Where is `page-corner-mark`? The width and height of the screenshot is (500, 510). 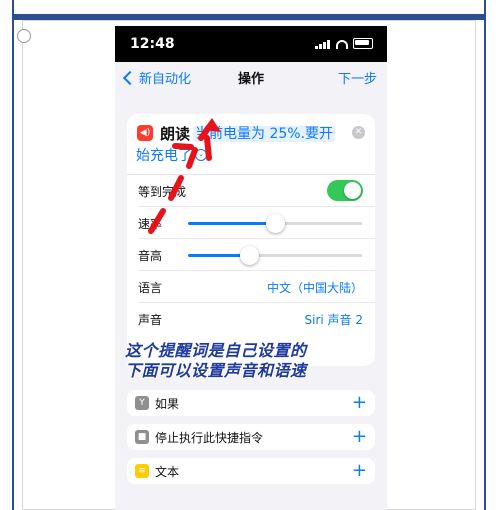
page-corner-mark is located at coordinates (24, 36).